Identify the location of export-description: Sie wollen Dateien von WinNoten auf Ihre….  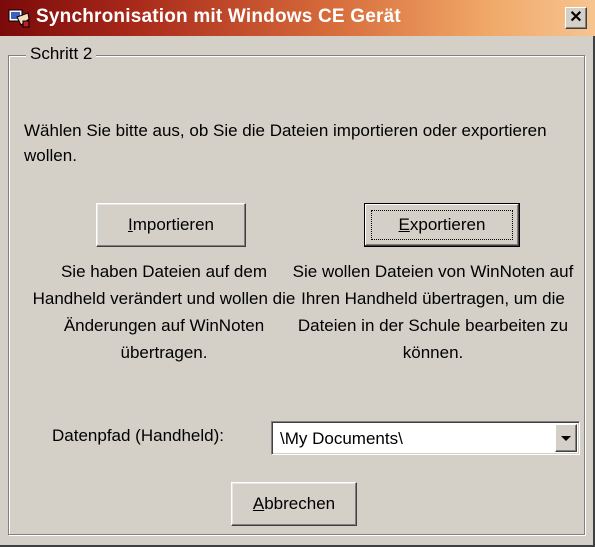
(433, 312).